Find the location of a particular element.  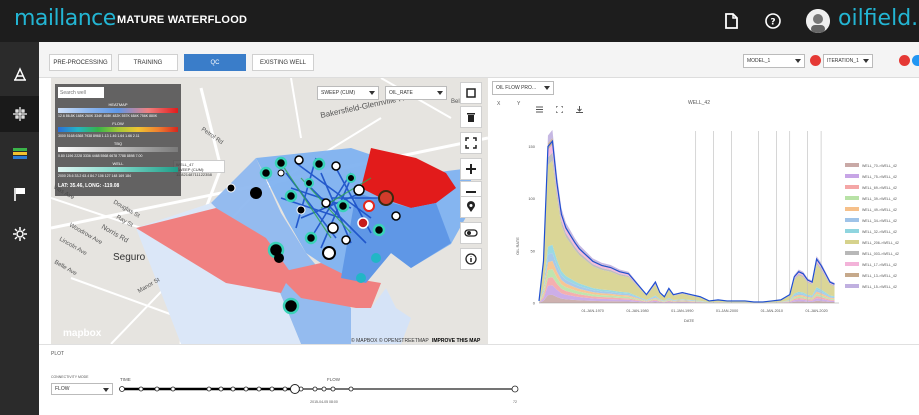

delete-button is located at coordinates (471, 117).